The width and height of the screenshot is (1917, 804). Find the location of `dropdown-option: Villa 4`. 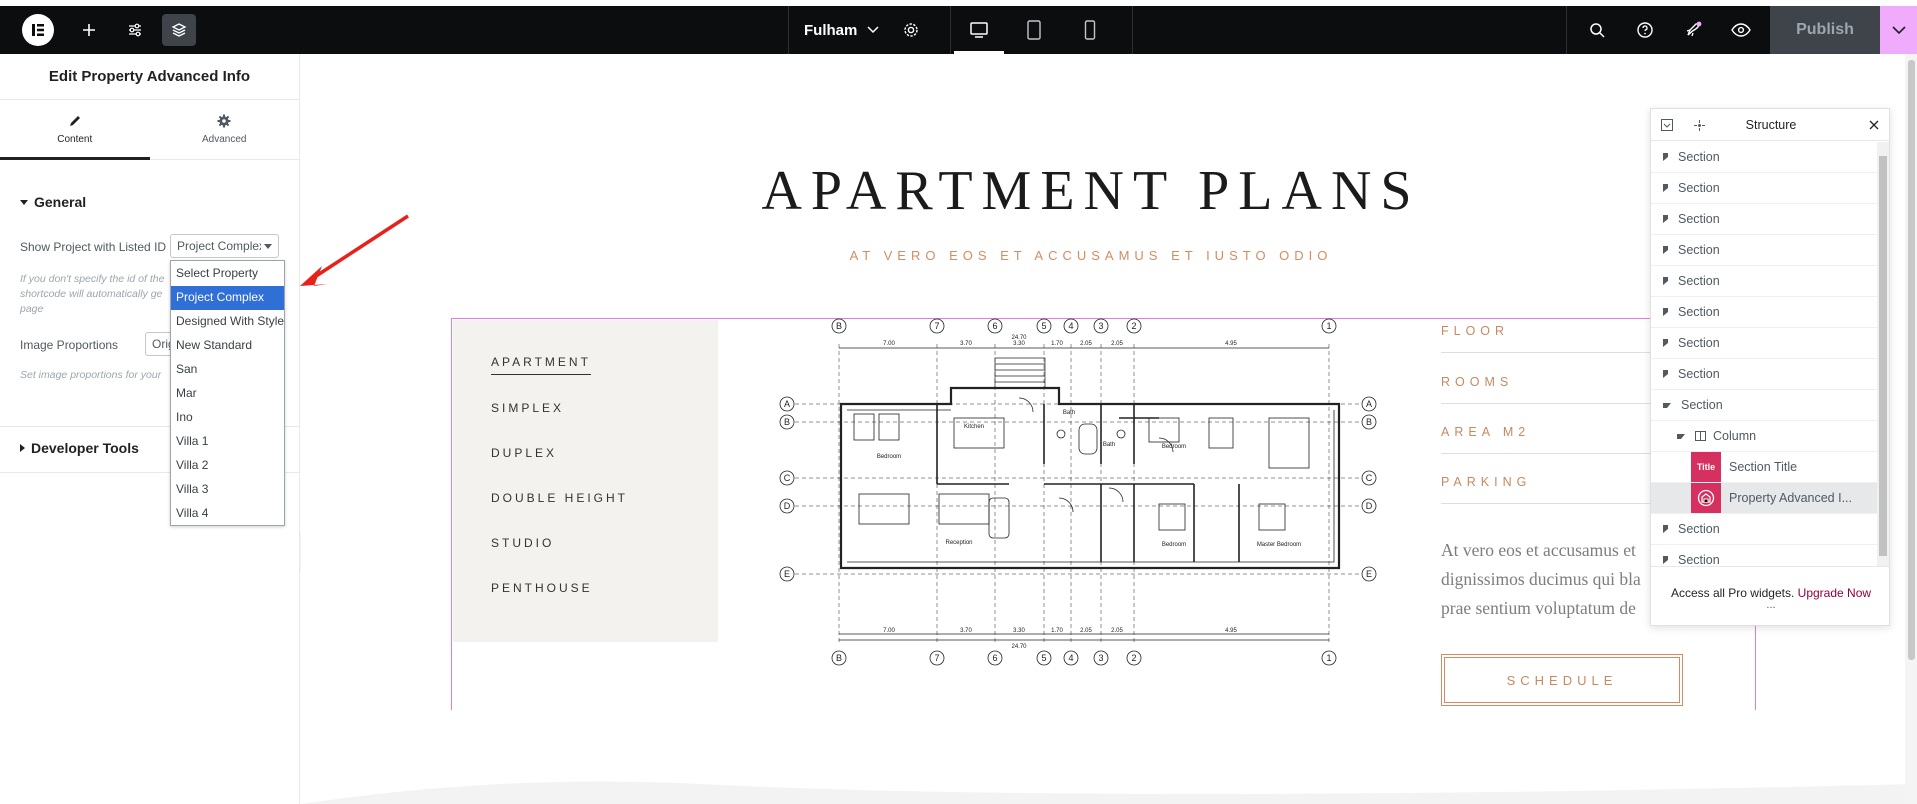

dropdown-option: Villa 4 is located at coordinates (227, 514).